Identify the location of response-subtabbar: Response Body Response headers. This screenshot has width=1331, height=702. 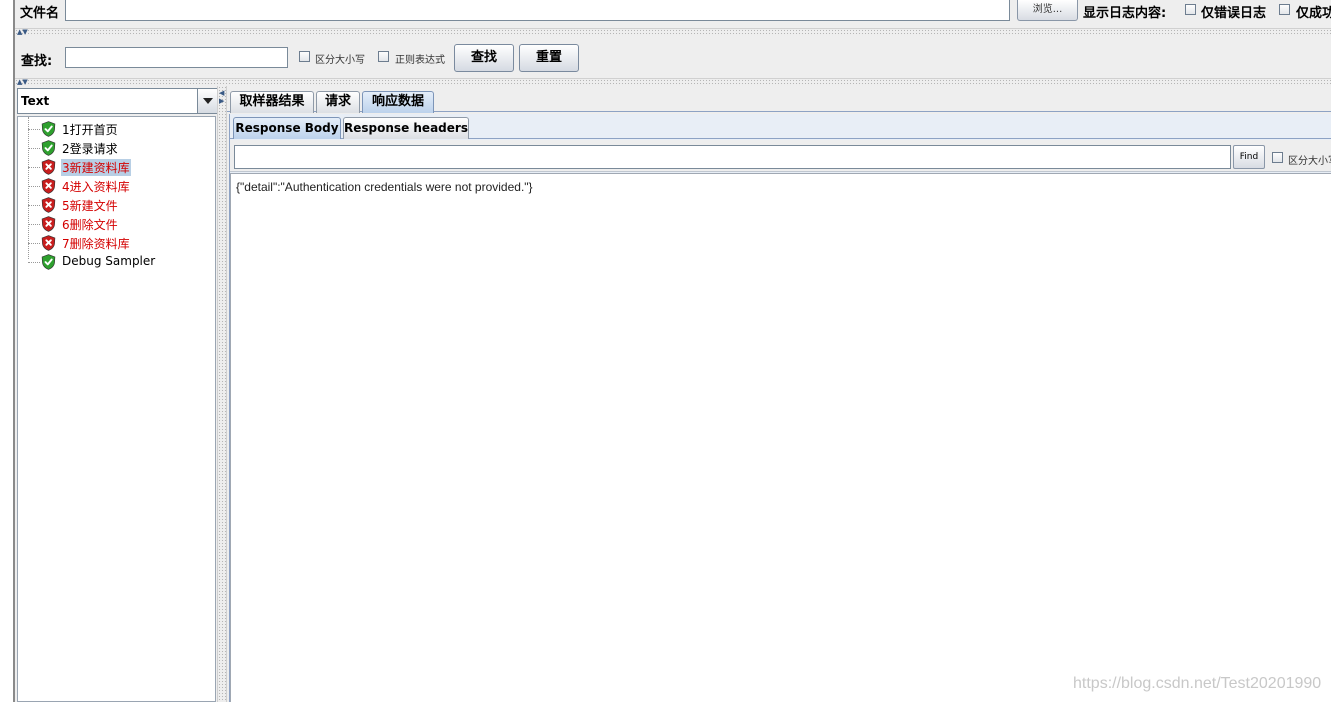
(780, 126).